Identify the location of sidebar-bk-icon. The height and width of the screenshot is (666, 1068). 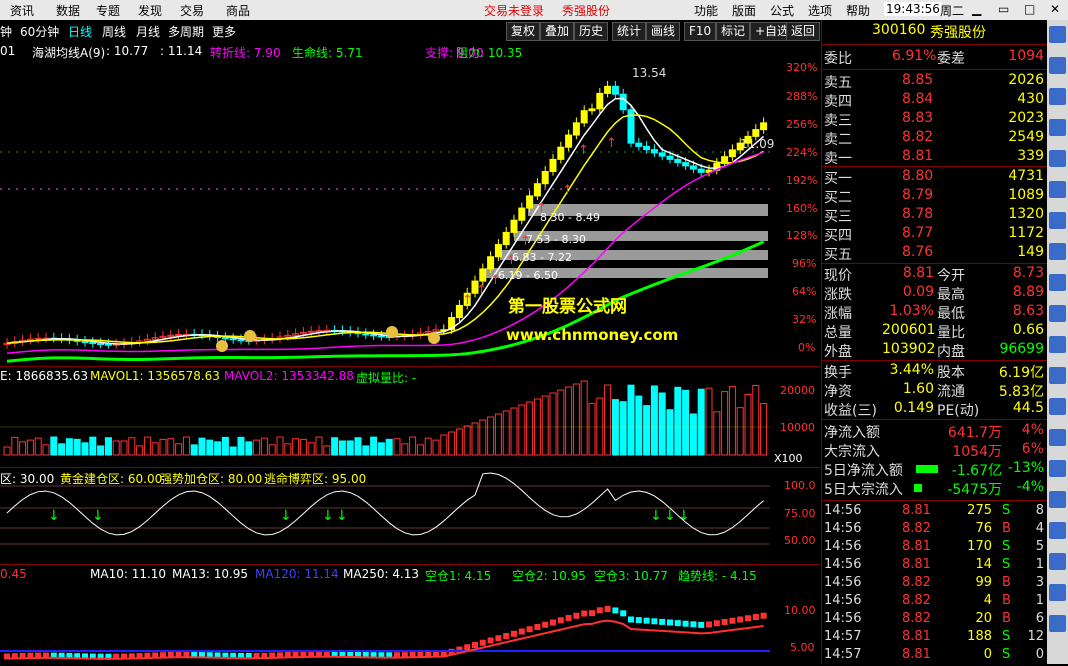
(1057, 158).